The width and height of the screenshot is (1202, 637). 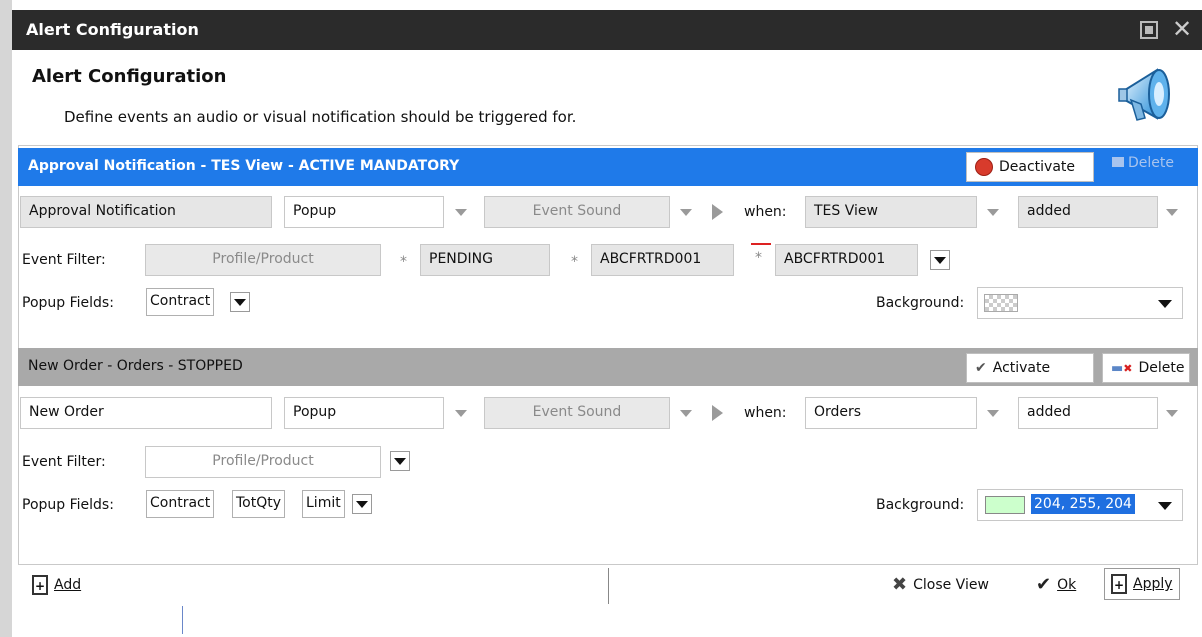 I want to click on view-select: TES View, so click(x=891, y=212).